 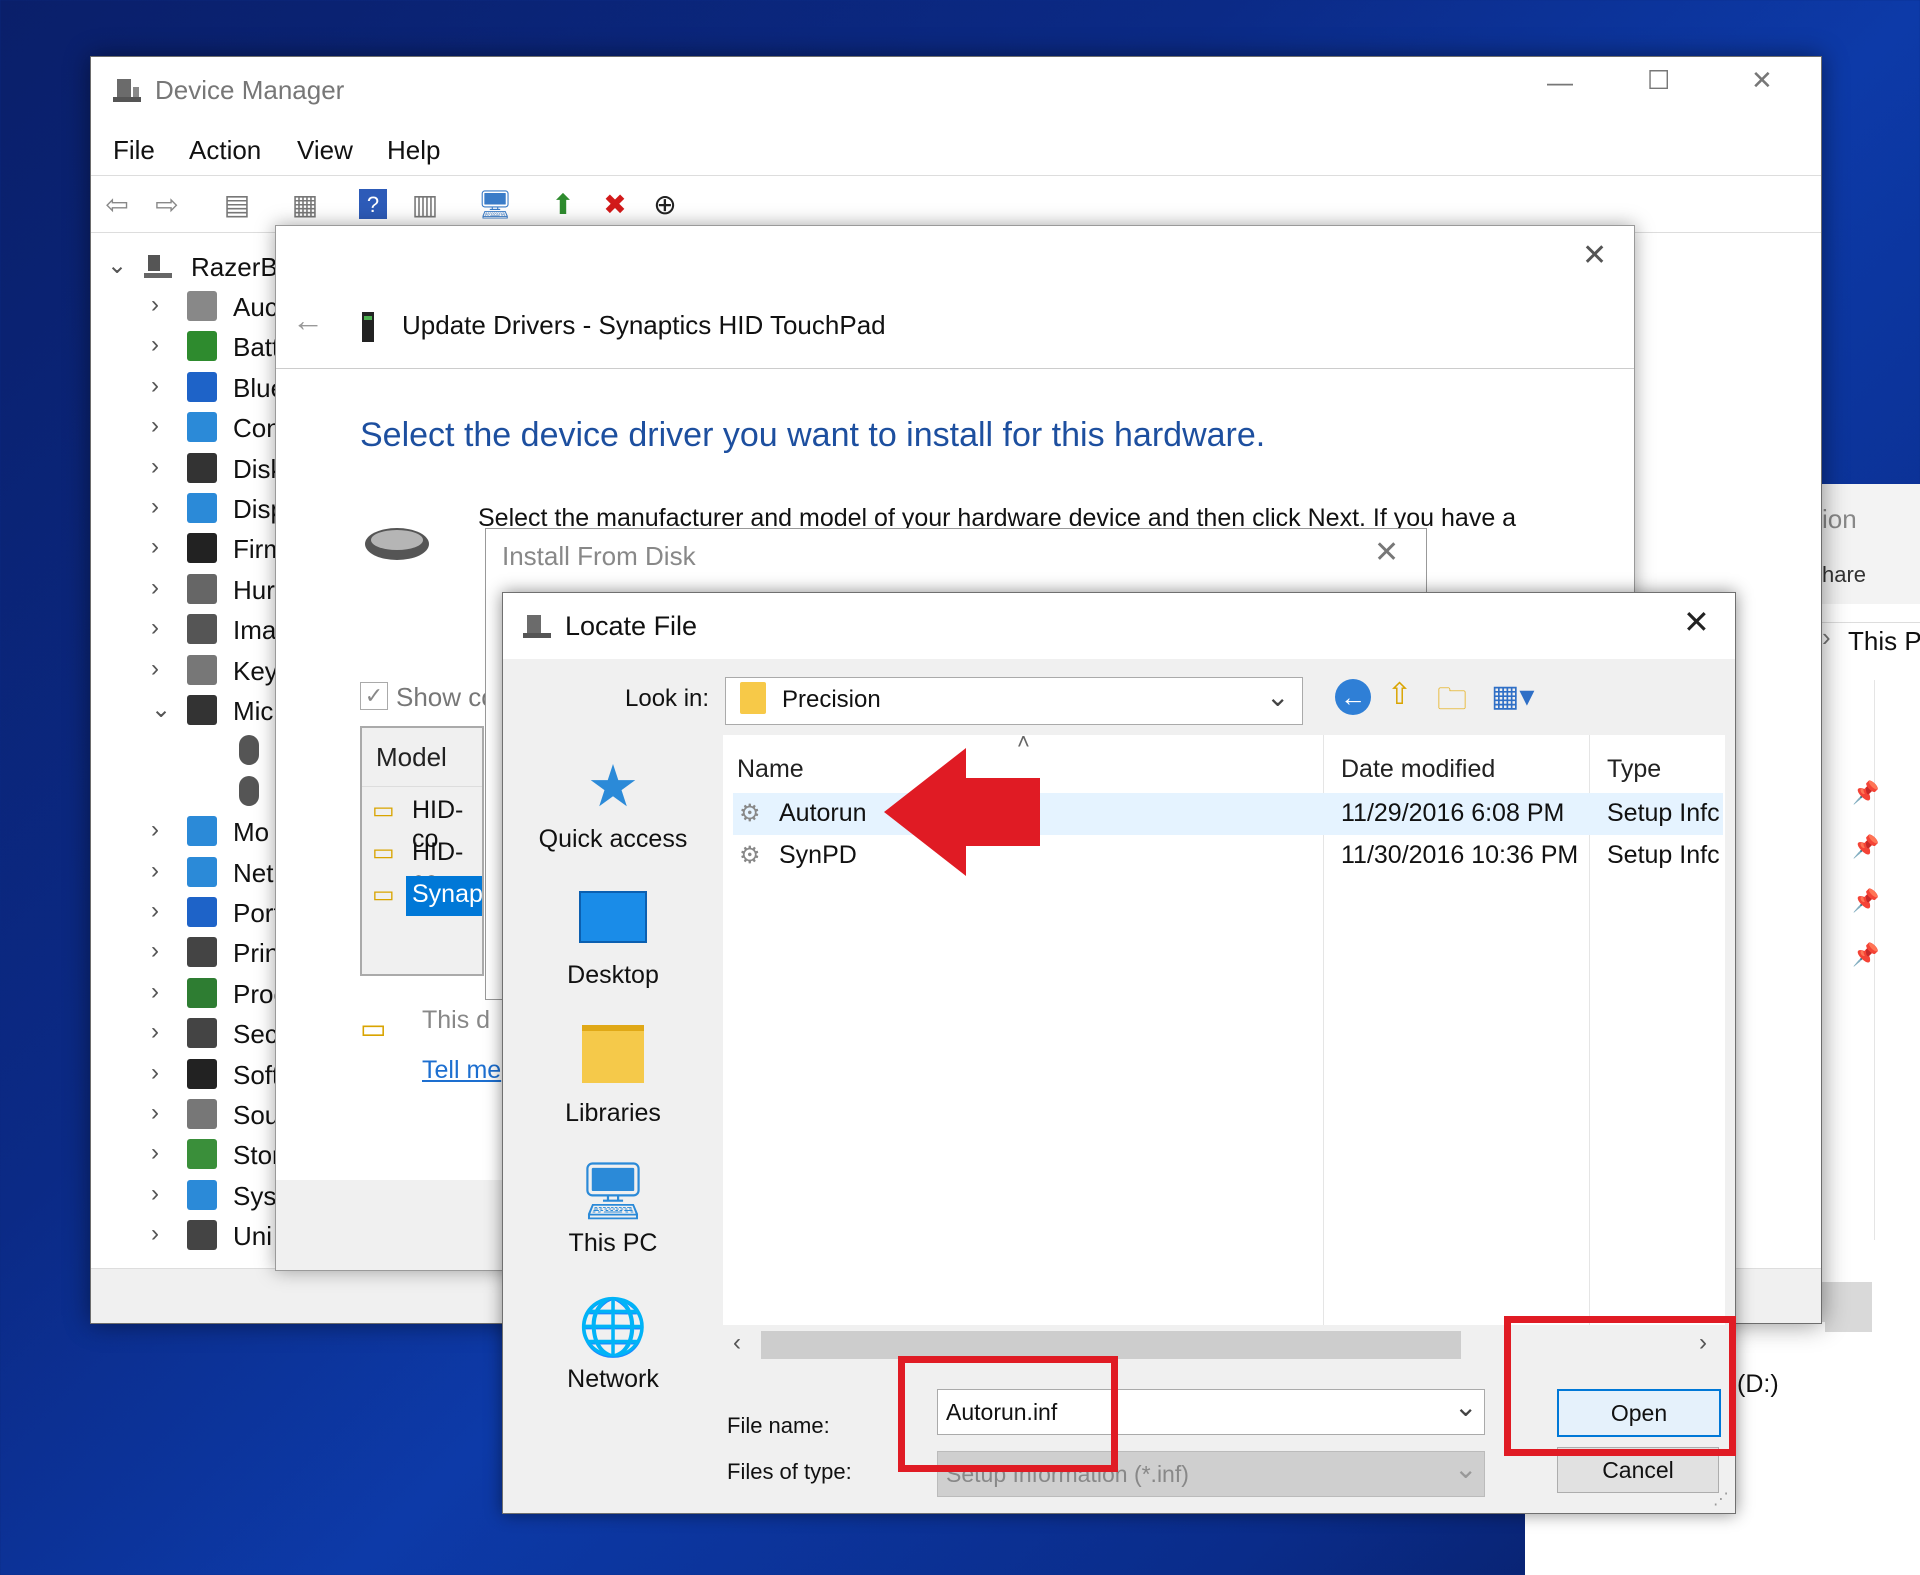 I want to click on place-network: 🌐 Network, so click(x=613, y=1344).